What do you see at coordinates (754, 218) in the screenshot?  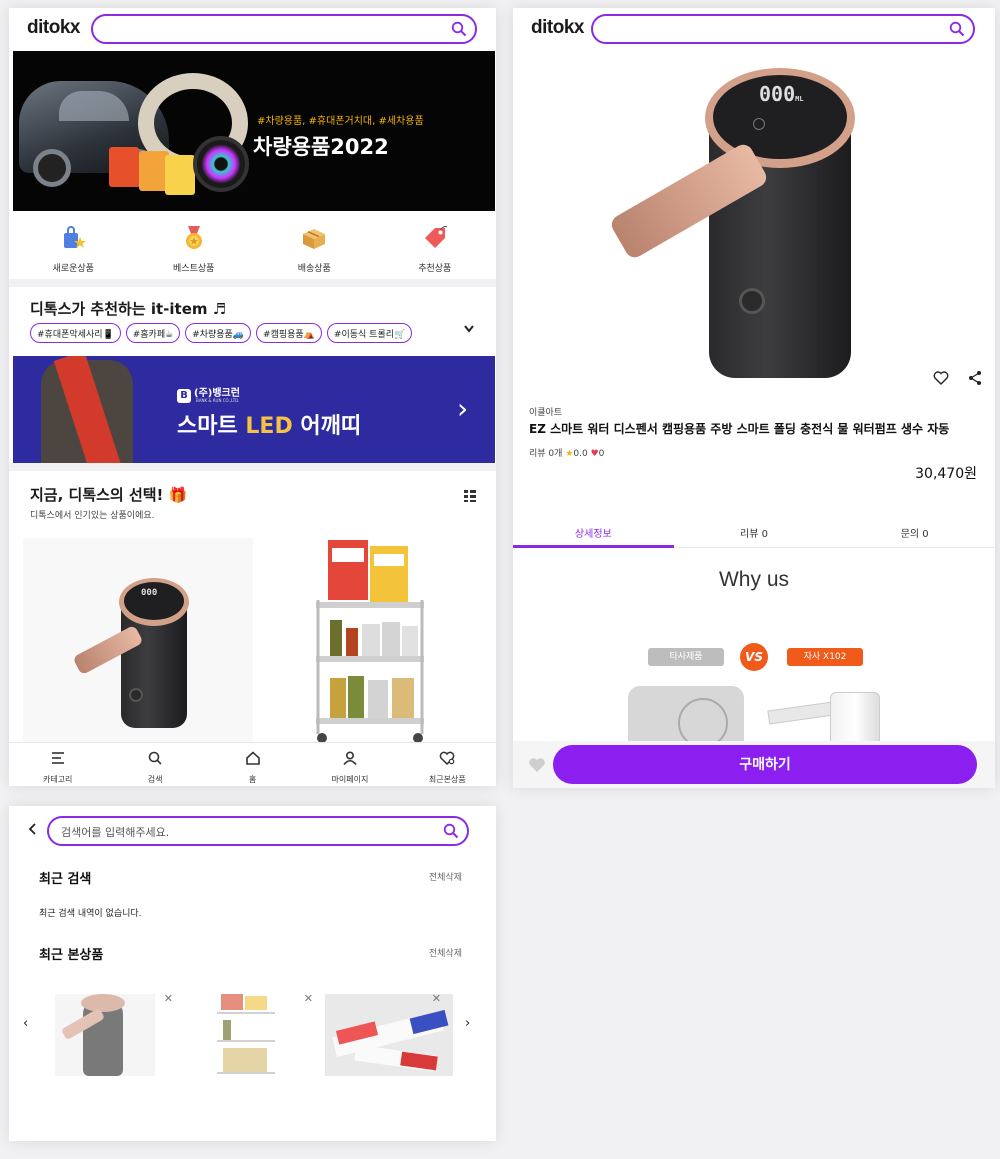 I see `product-main-image: 000ML` at bounding box center [754, 218].